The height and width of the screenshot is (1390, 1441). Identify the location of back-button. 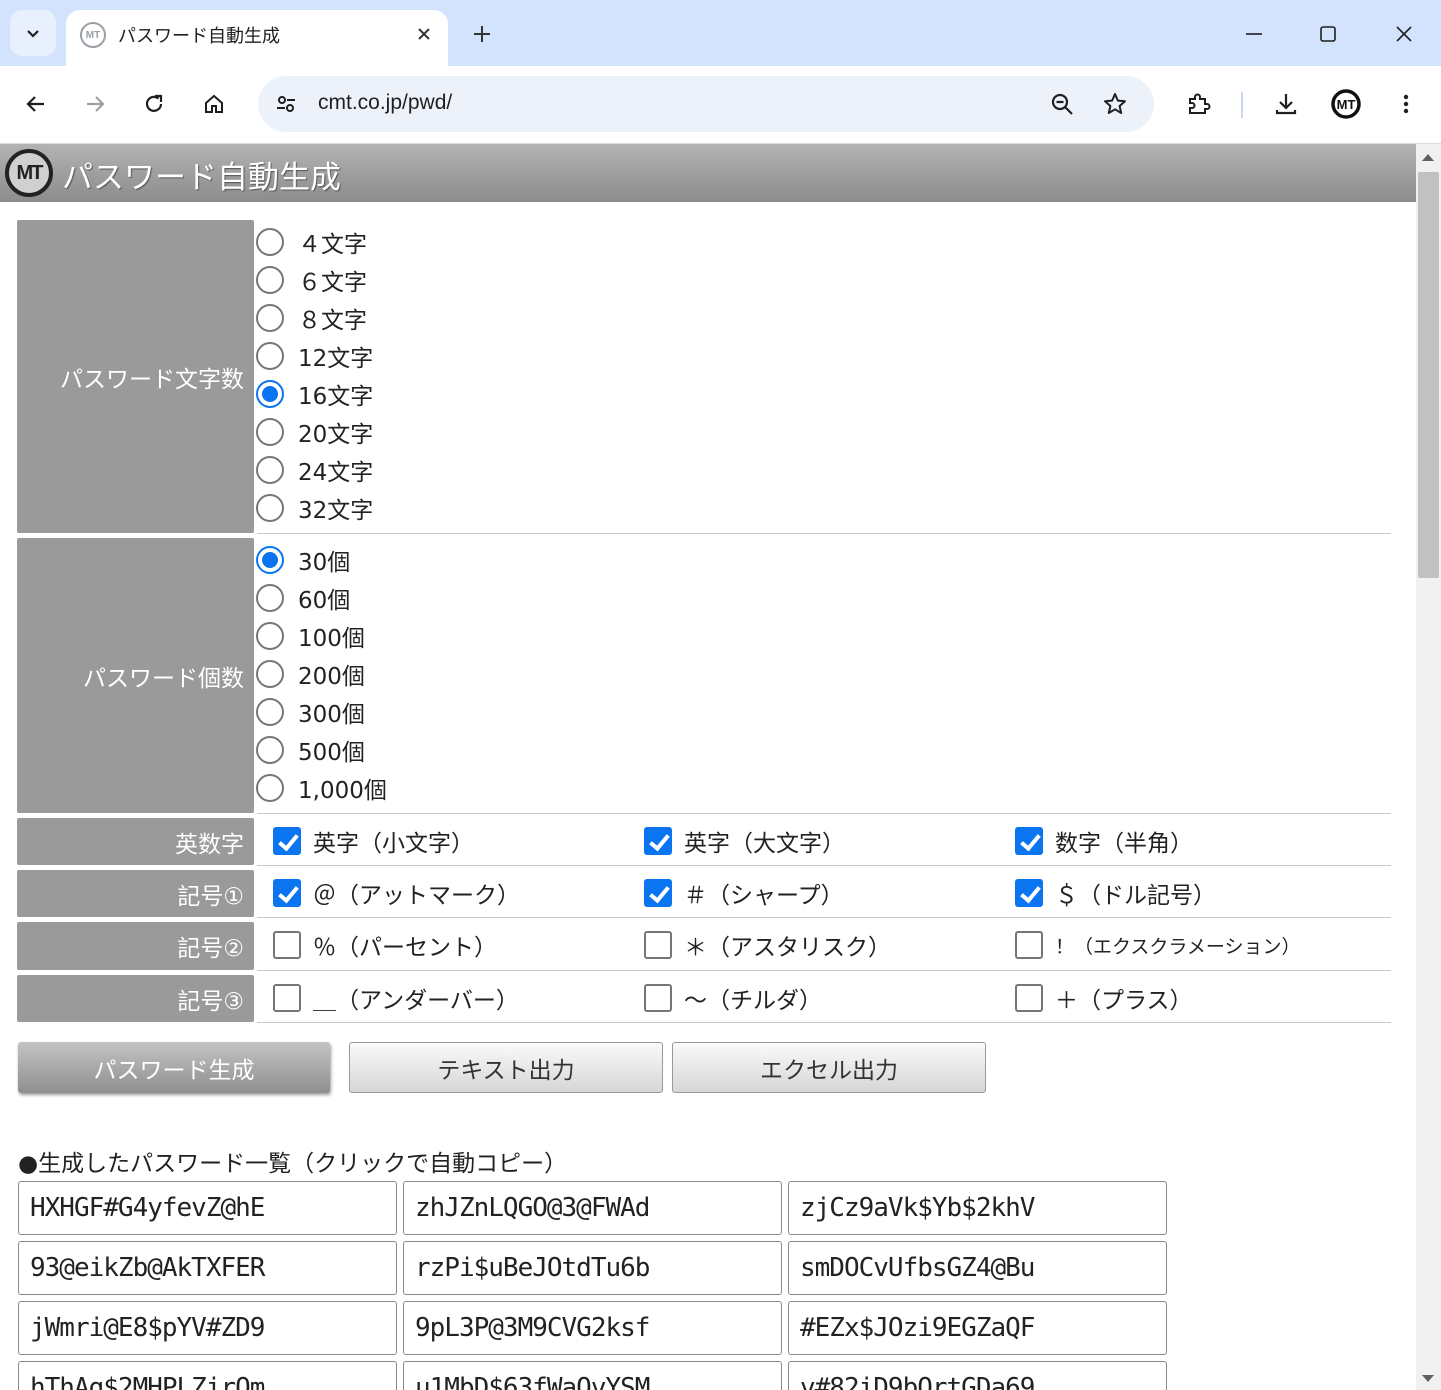
(36, 104).